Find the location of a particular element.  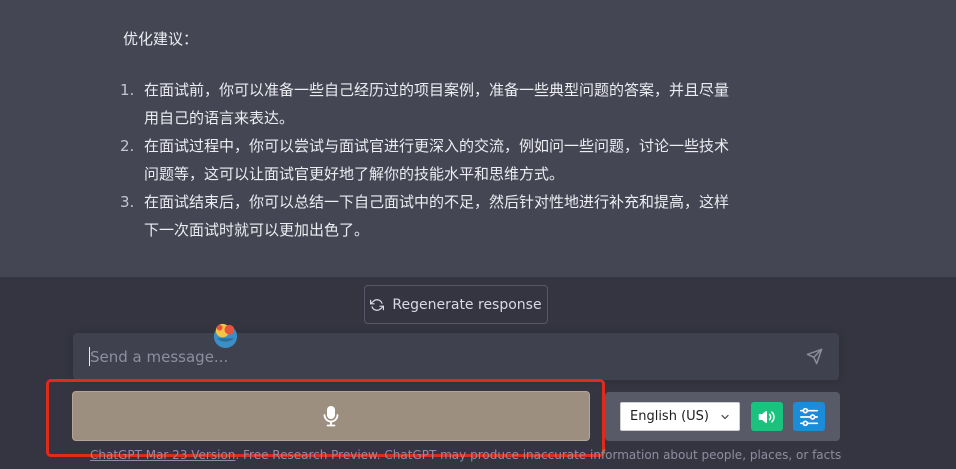

regenerate-label: Regenerate response is located at coordinates (467, 304).